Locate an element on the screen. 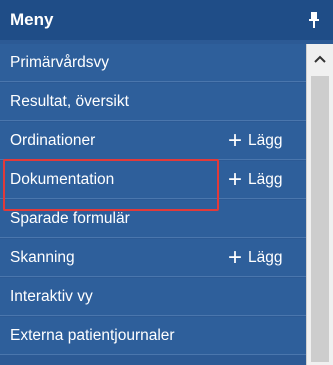  menu-item-label: Externa patientjournaler is located at coordinates (92, 335).